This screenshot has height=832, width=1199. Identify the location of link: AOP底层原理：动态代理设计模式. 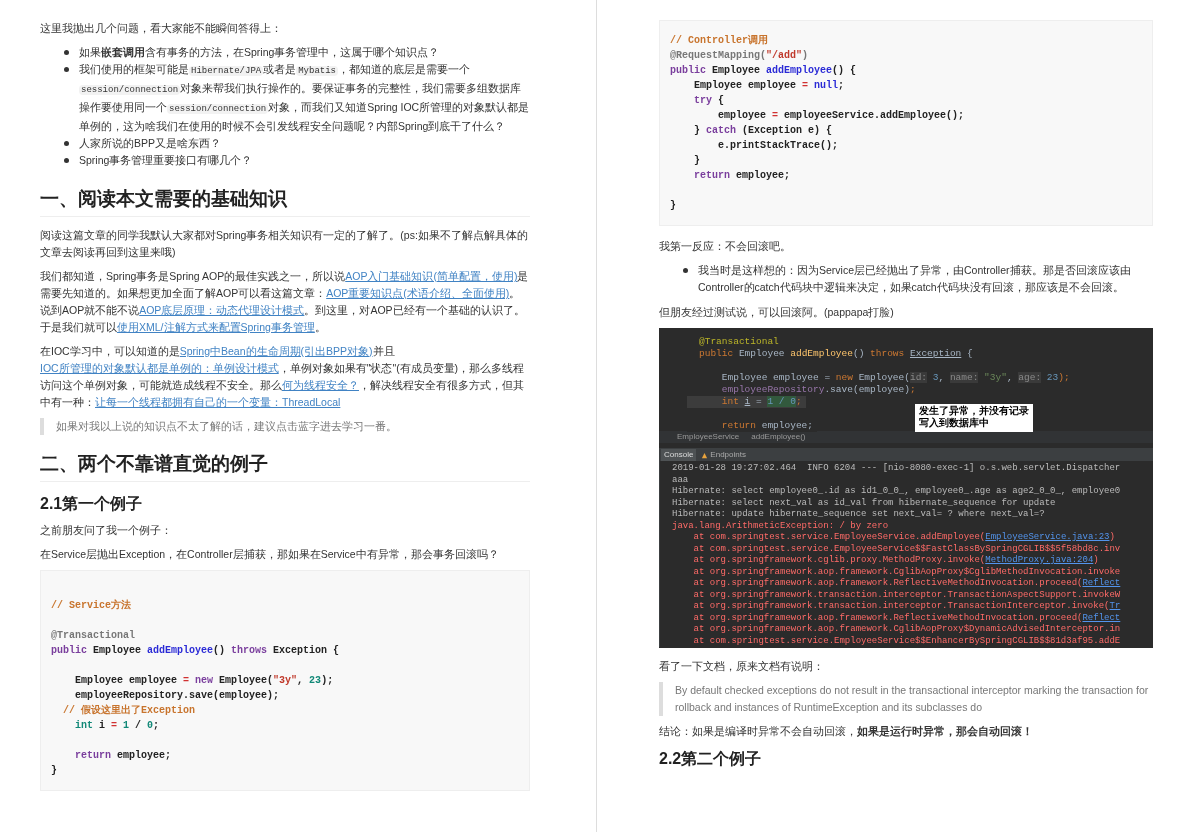
(222, 310).